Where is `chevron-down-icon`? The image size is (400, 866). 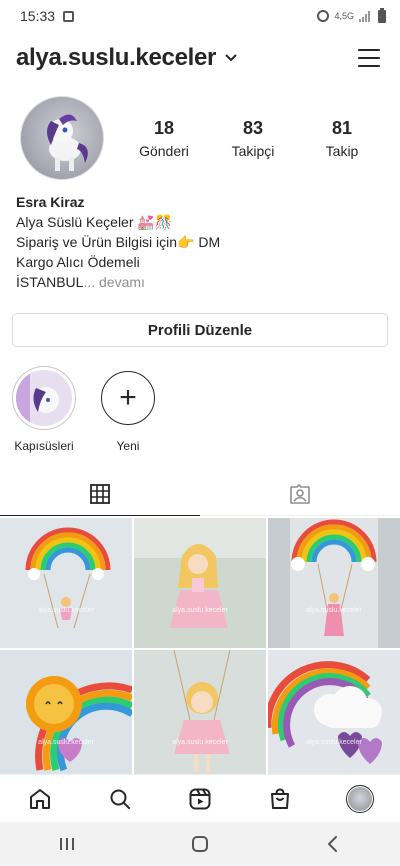
chevron-down-icon is located at coordinates (231, 58).